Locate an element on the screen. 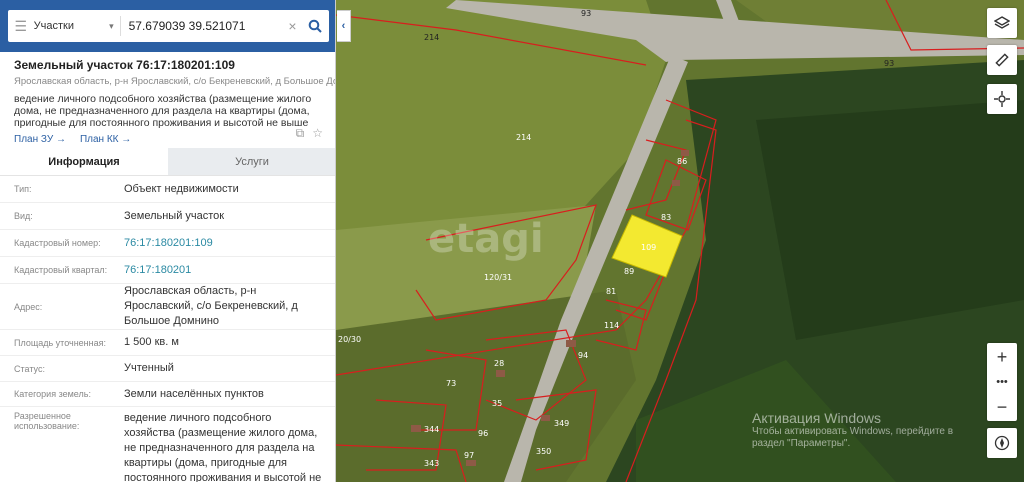 The height and width of the screenshot is (482, 1024). crosshair-icon is located at coordinates (1002, 99).